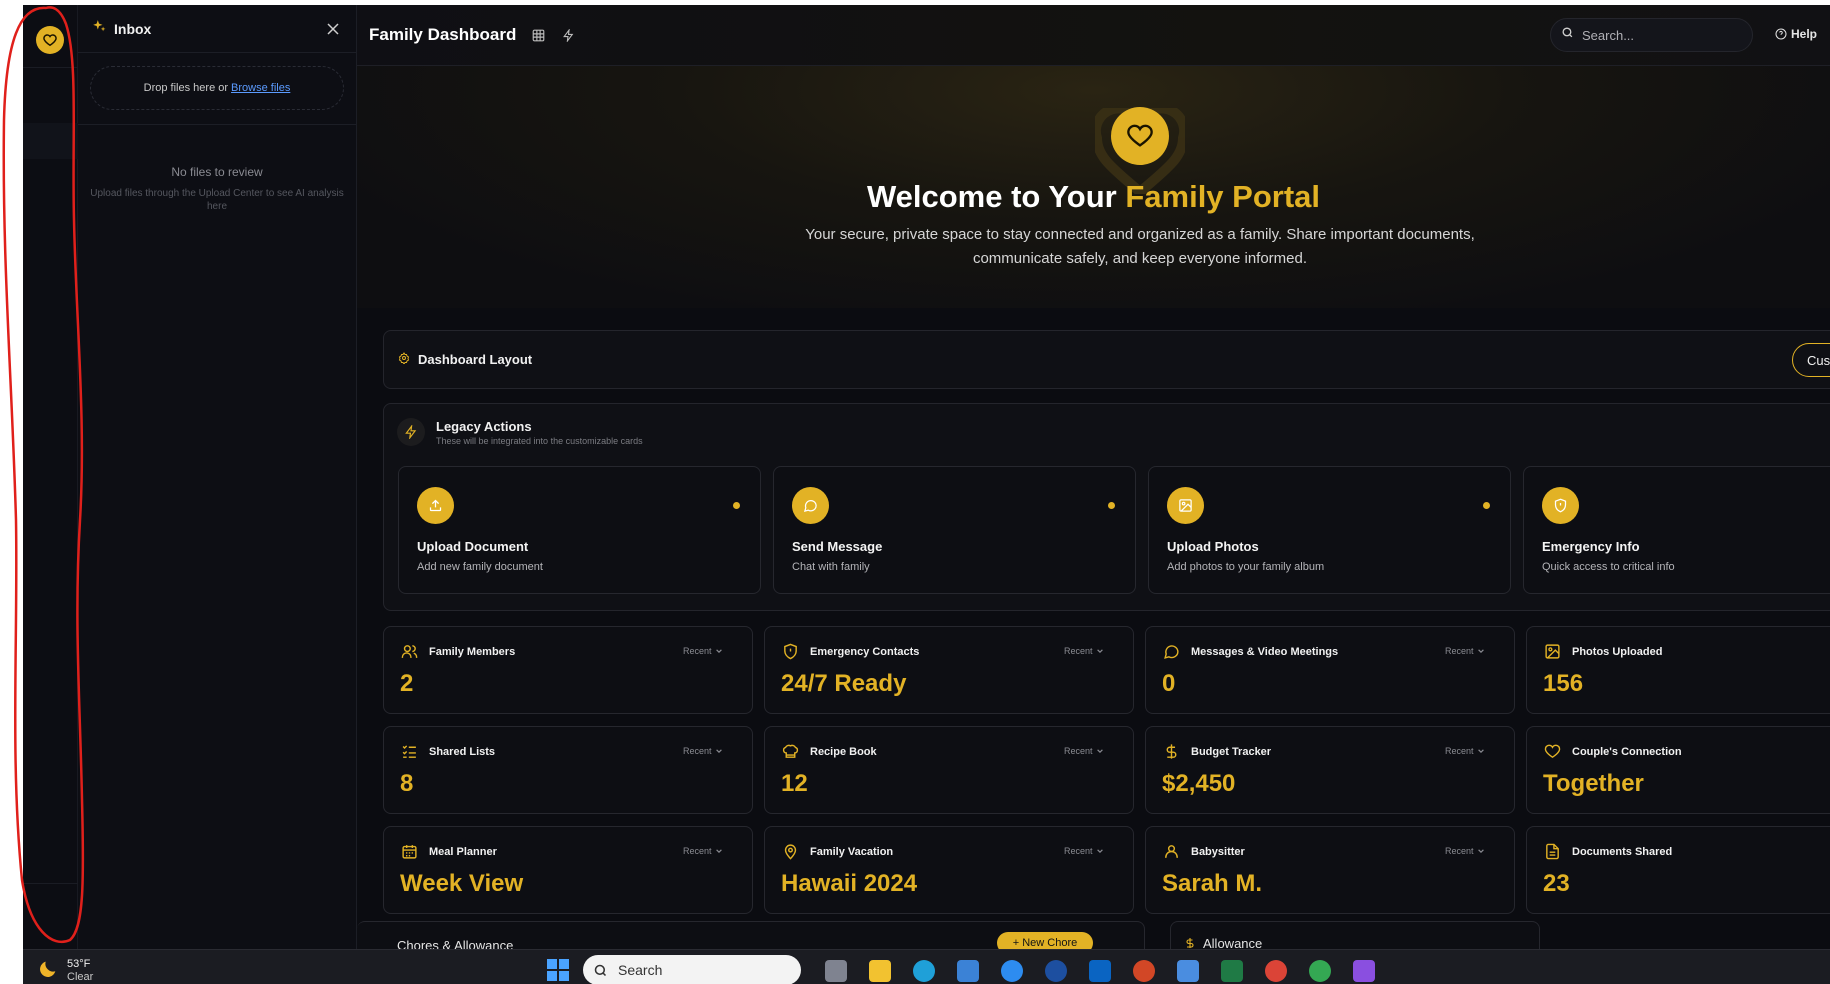  Describe the element at coordinates (968, 971) in the screenshot. I see `store-icon` at that location.